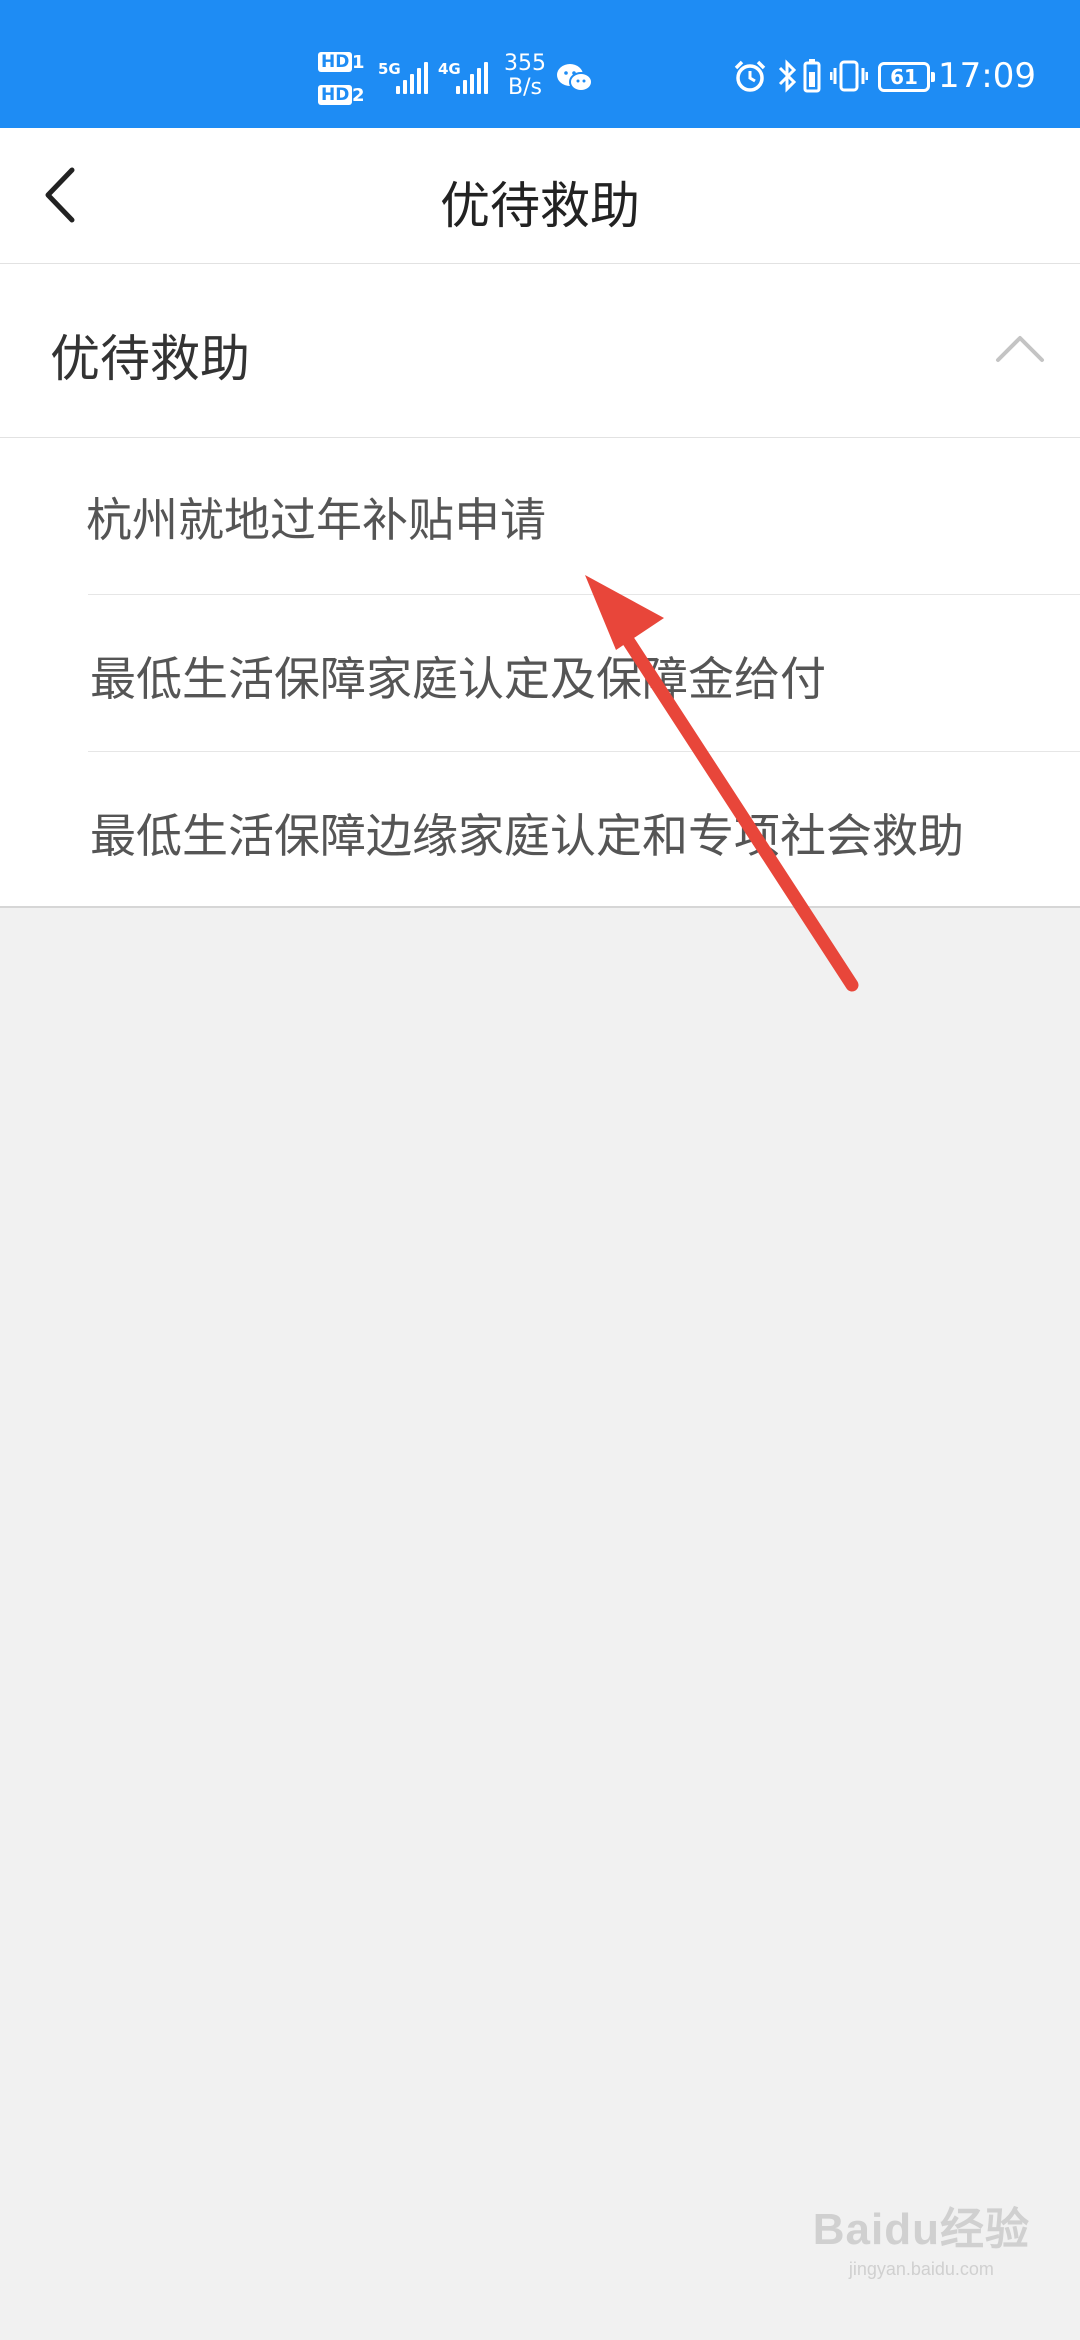 This screenshot has width=1080, height=2340. Describe the element at coordinates (525, 63) in the screenshot. I see `speed-value: 355` at that location.